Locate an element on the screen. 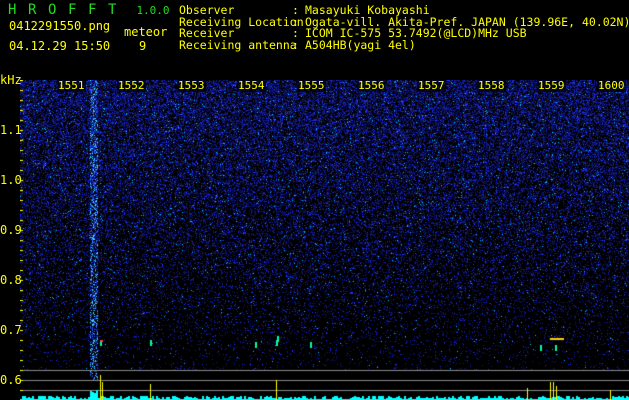 This screenshot has width=629, height=400. antenna-value: A504HB(yagi 4el) is located at coordinates (360, 44).